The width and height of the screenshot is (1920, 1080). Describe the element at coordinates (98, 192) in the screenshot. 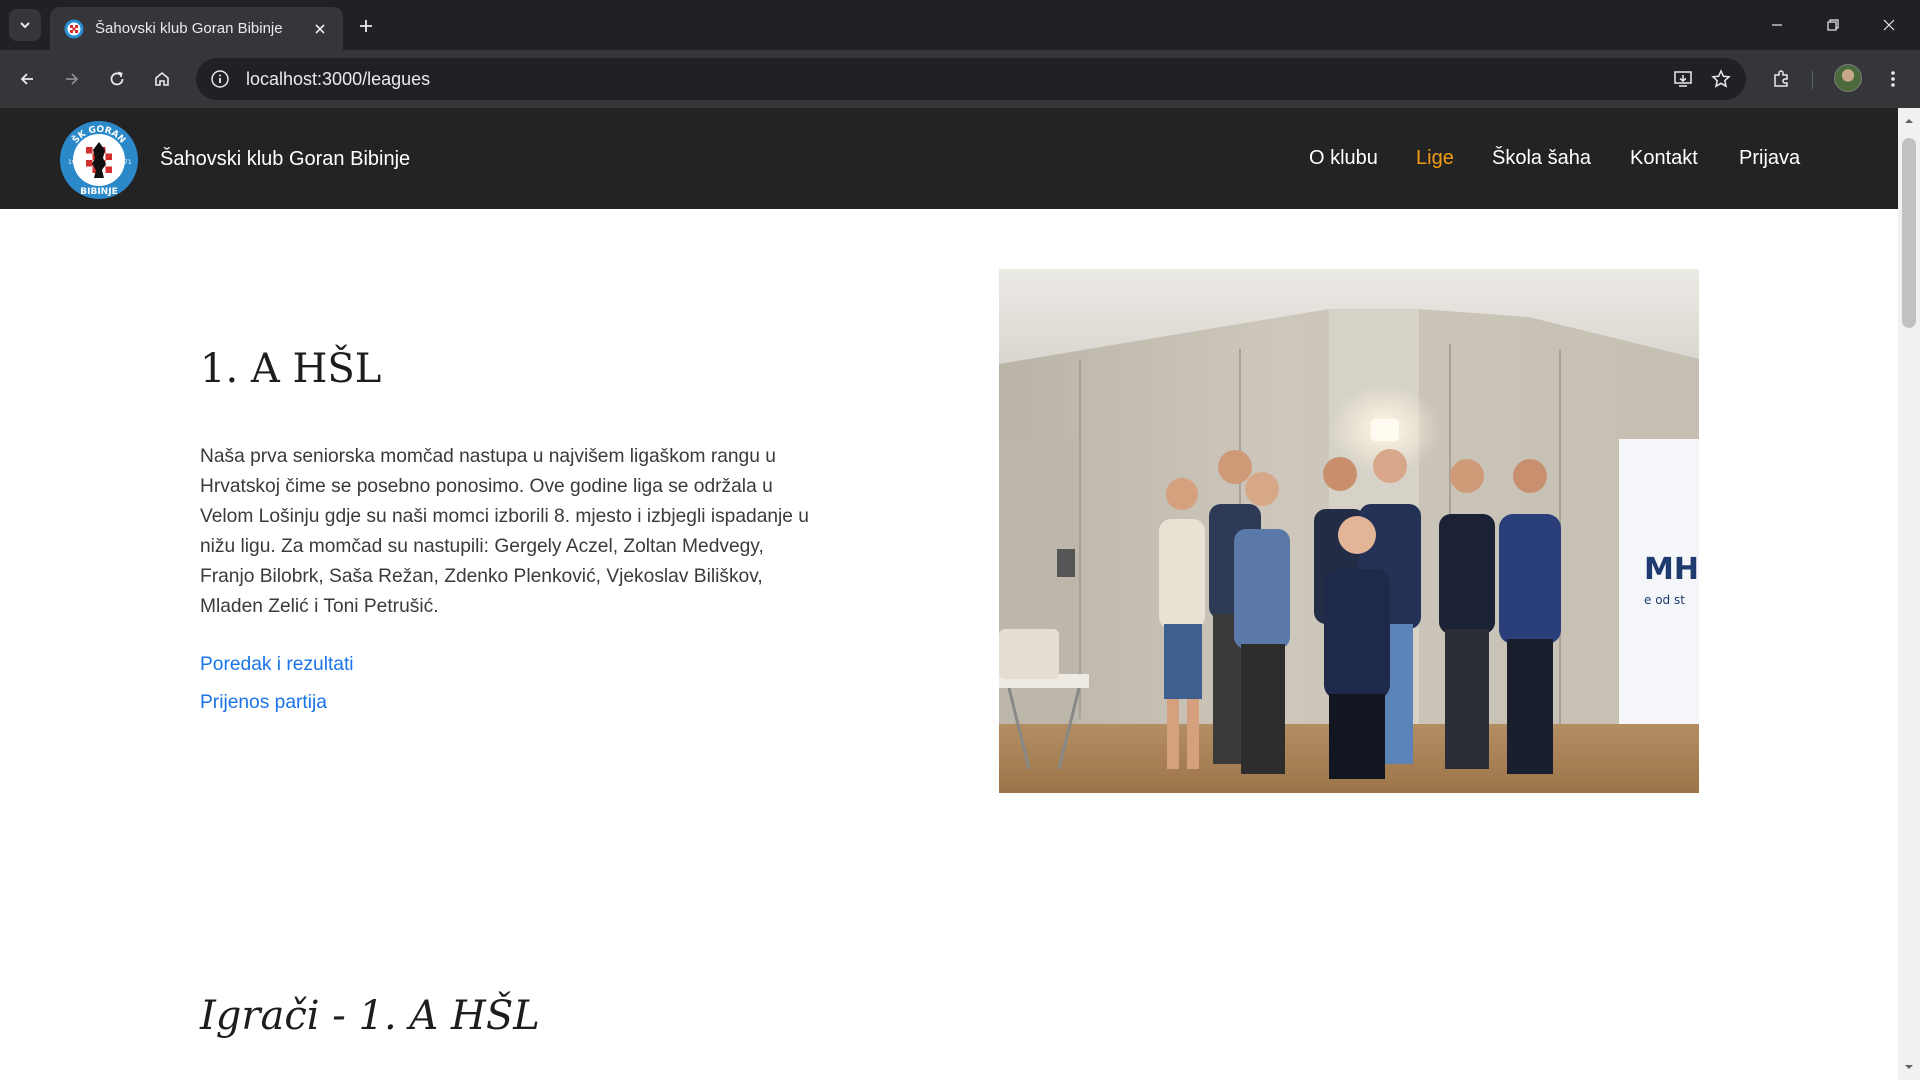

I see `logo-bottom-text: BIBINJE` at that location.